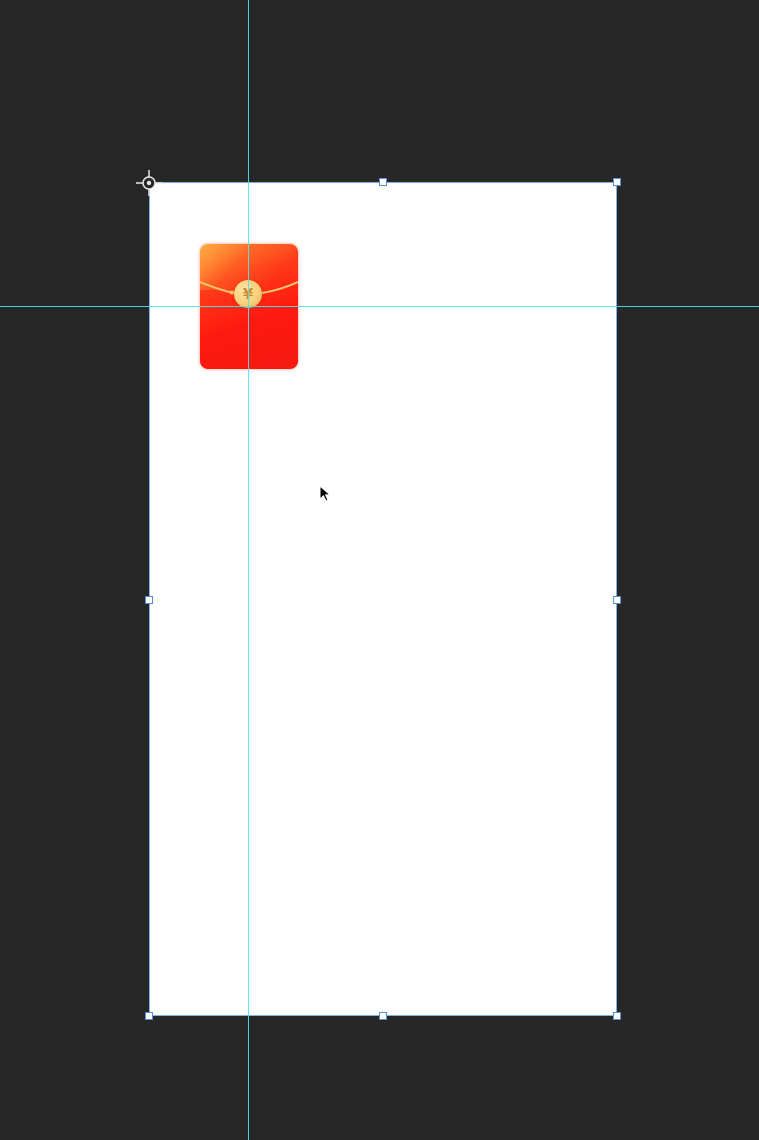 The width and height of the screenshot is (759, 1140). I want to click on arrow-cursor-icon, so click(325, 493).